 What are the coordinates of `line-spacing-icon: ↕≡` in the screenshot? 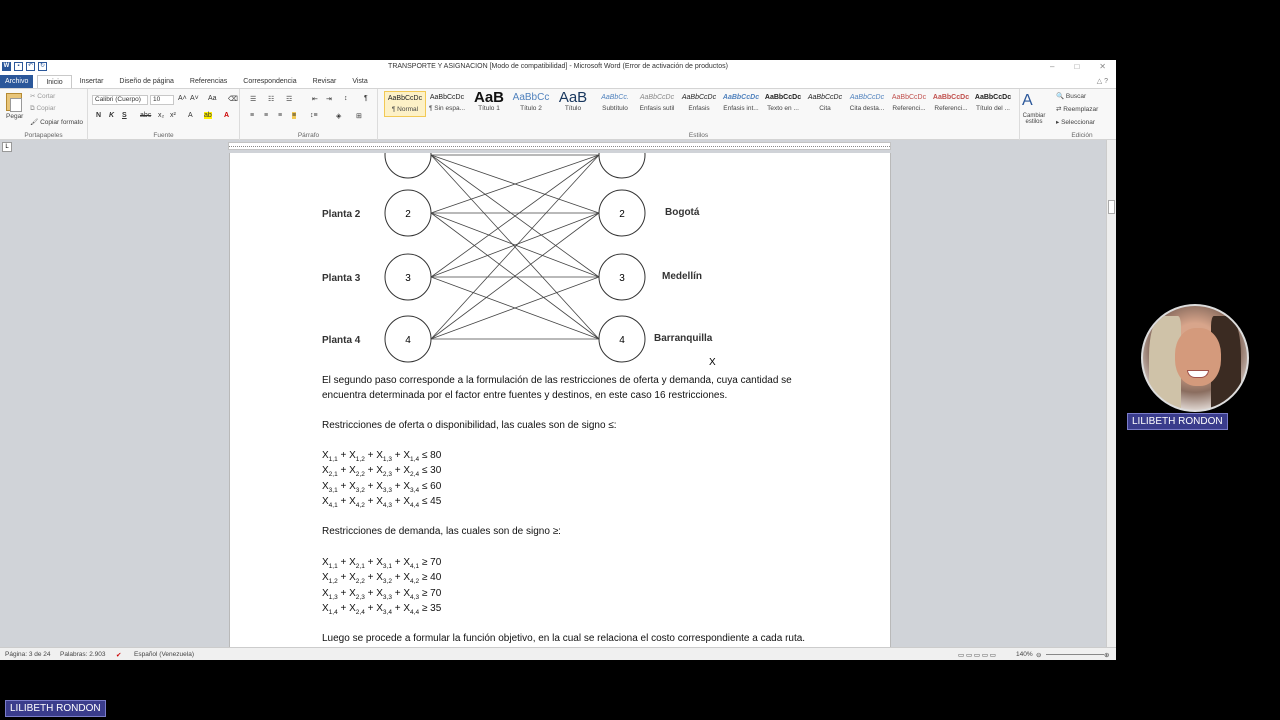 It's located at (314, 115).